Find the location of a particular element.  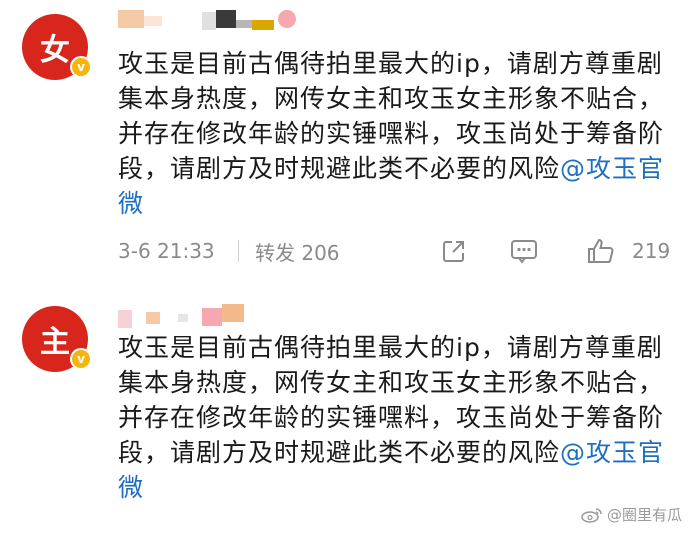

post-meta-bar: 3-6 21:33 转发 206 219 is located at coordinates (394, 251).